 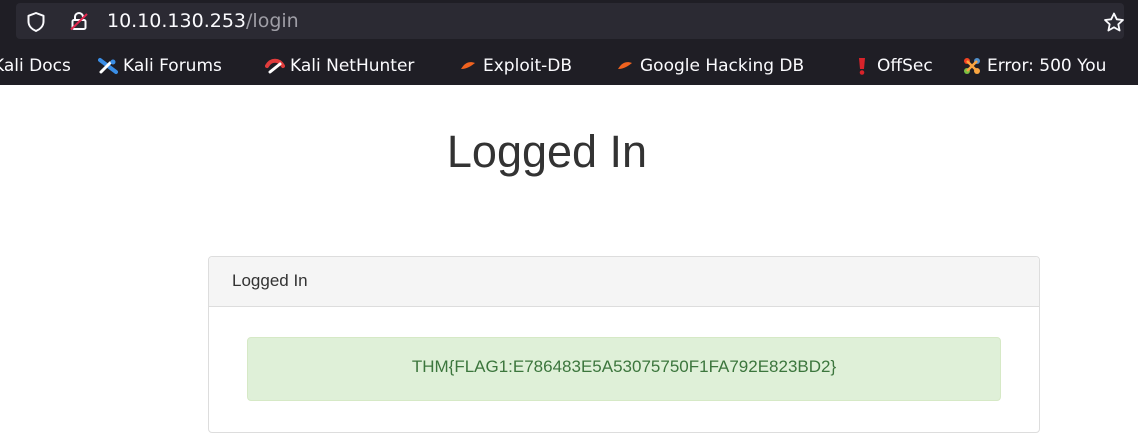 What do you see at coordinates (625, 65) in the screenshot?
I see `google-hacking-db-icon` at bounding box center [625, 65].